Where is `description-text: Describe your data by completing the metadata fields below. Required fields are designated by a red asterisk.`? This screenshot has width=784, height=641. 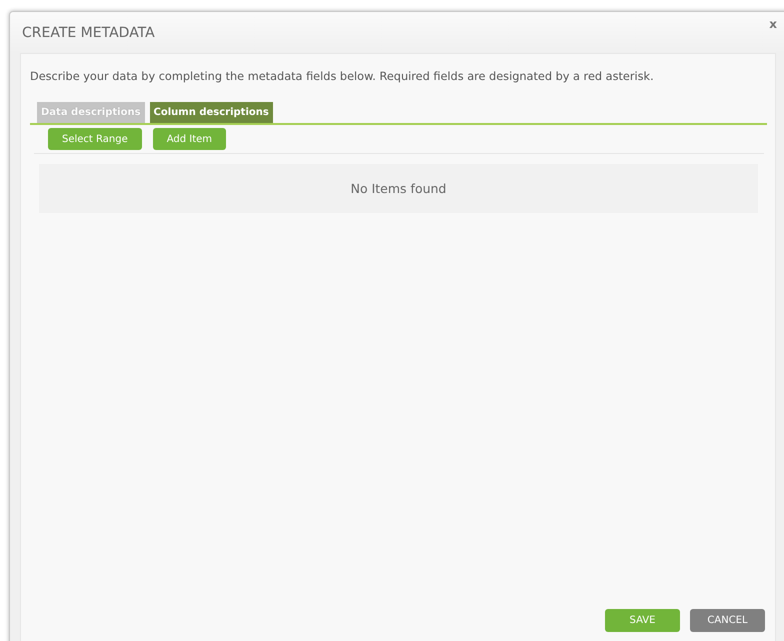 description-text: Describe your data by completing the metadata fields below. Required fields are designated by a red asterisk. is located at coordinates (342, 76).